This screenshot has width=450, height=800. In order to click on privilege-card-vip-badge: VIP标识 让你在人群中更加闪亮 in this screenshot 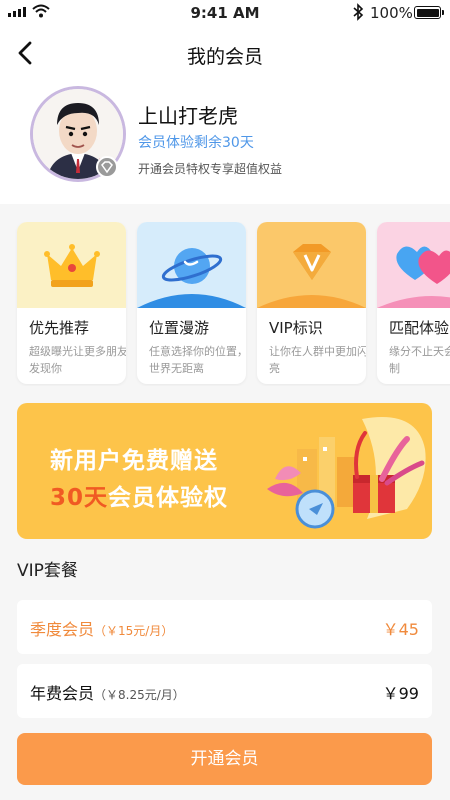, I will do `click(311, 303)`.